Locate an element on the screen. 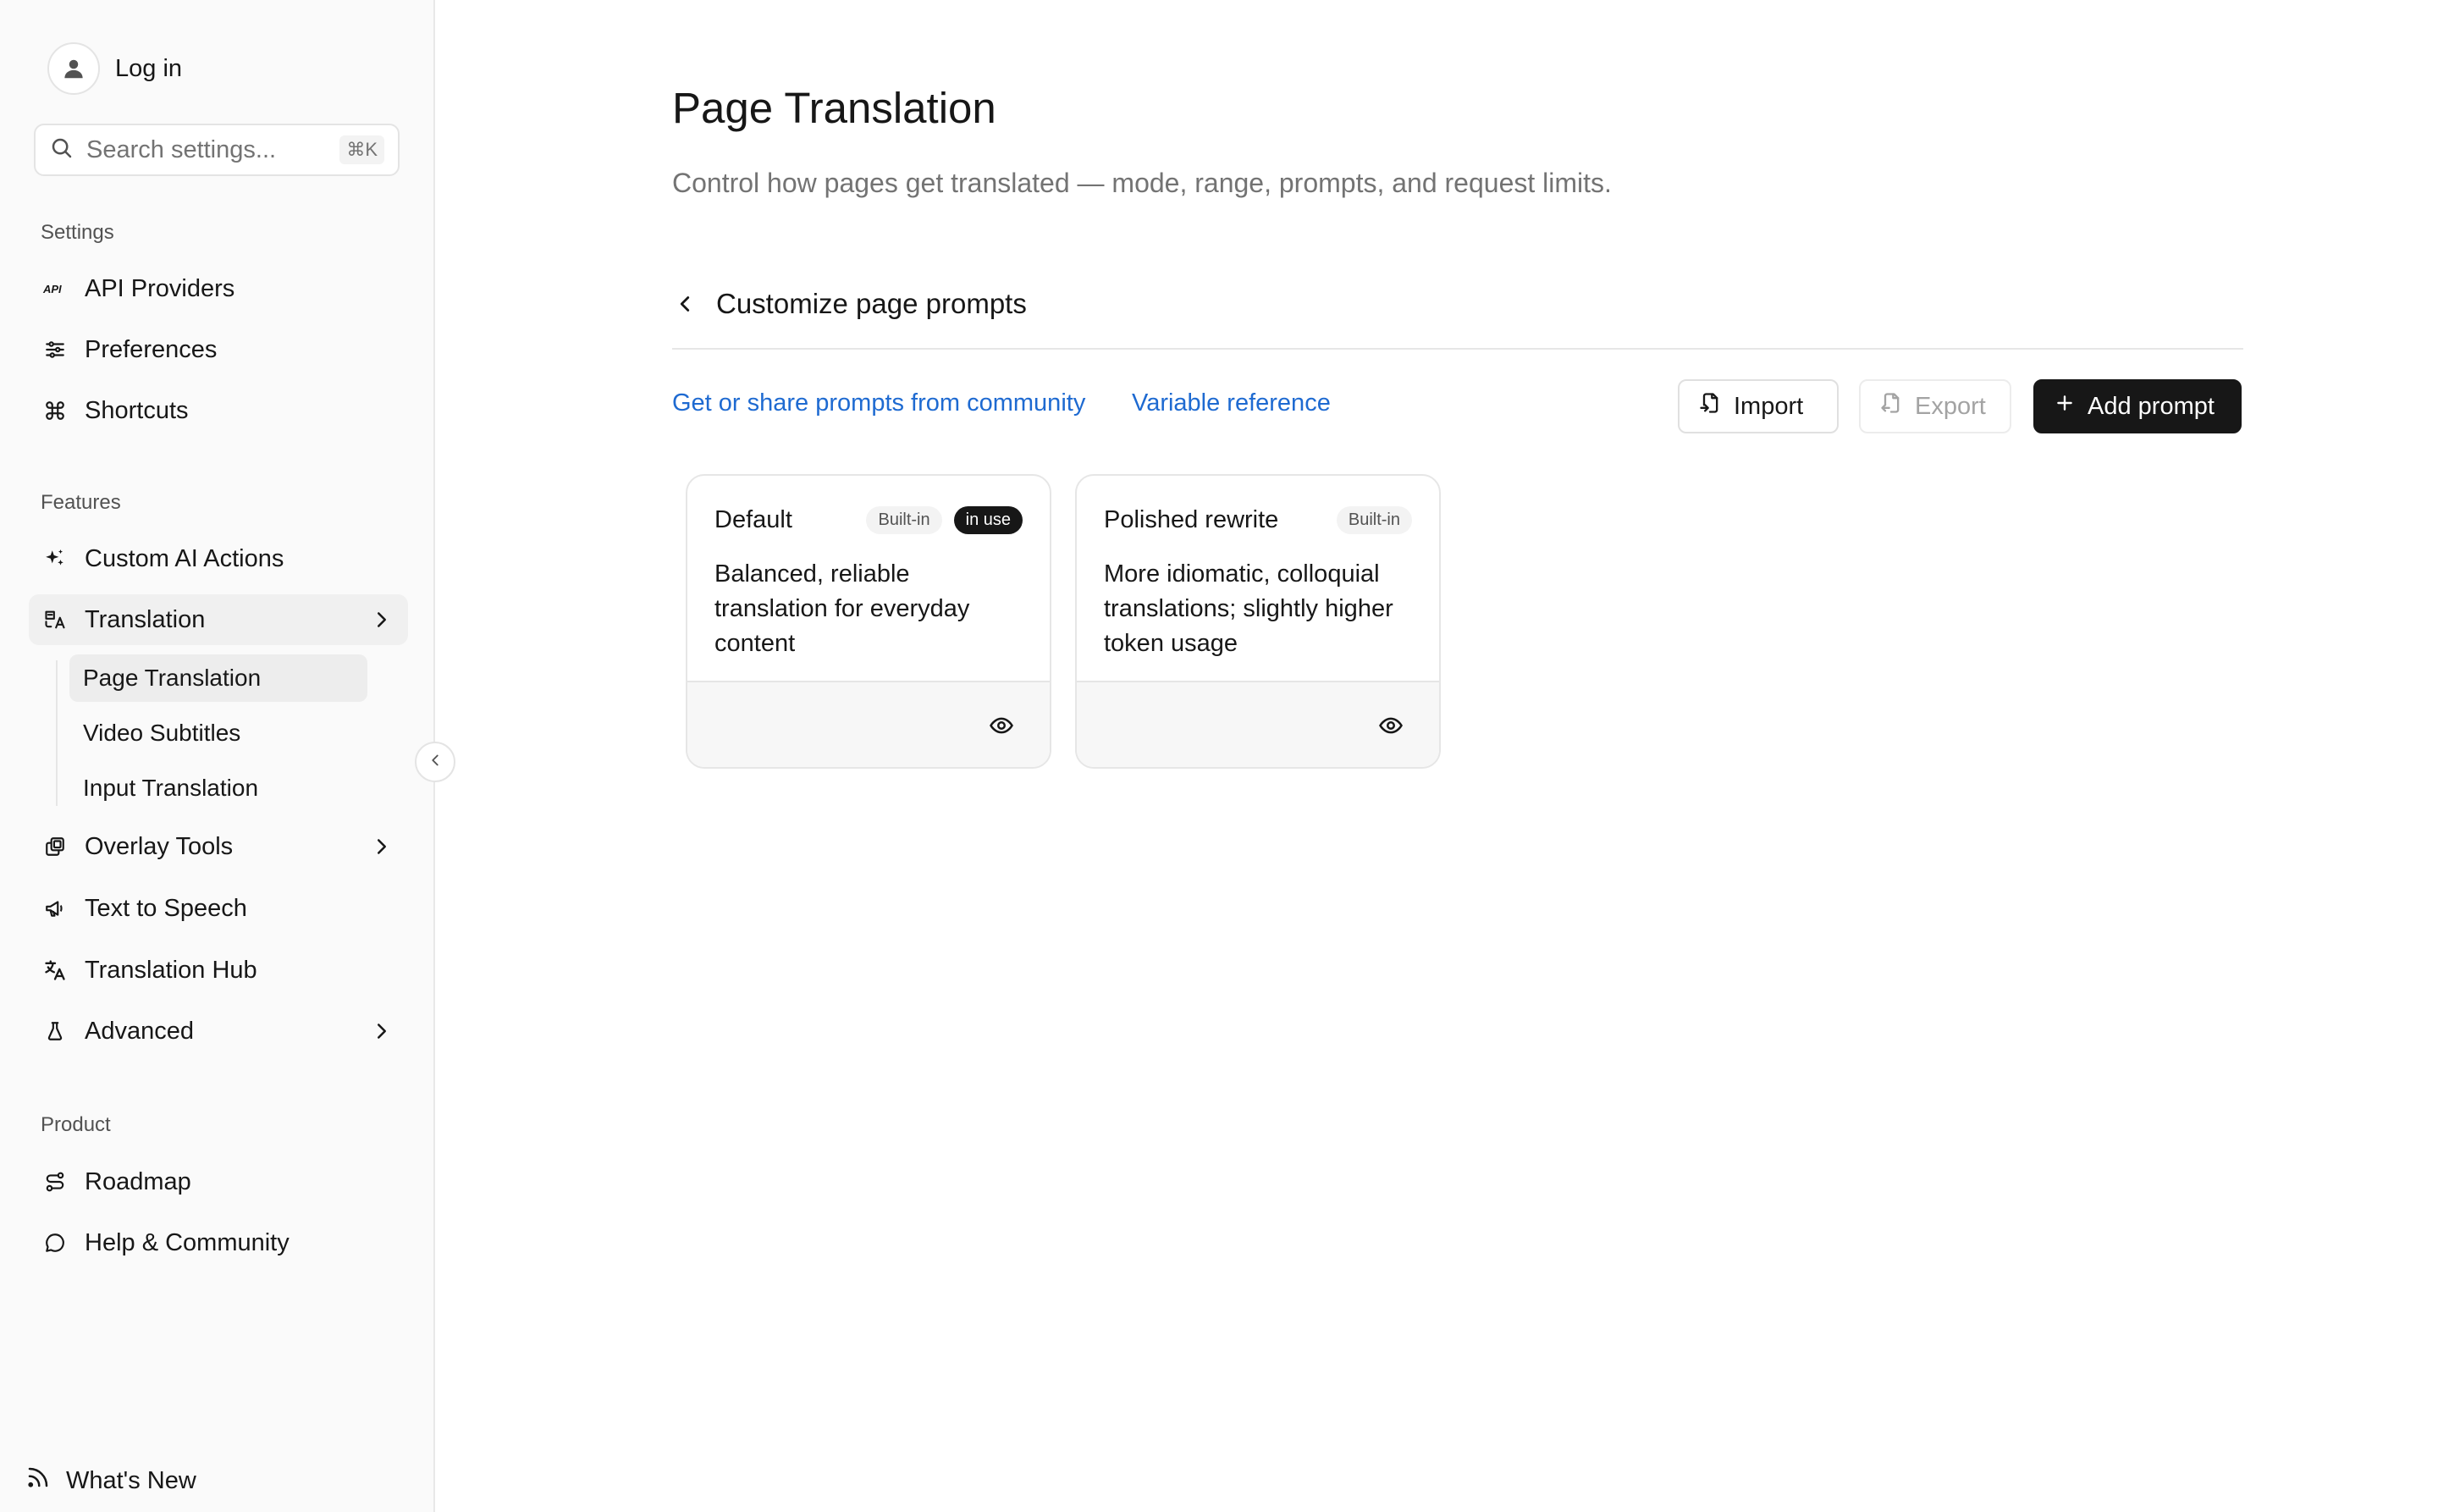  subpage-header: Customize page prompts is located at coordinates (849, 304).